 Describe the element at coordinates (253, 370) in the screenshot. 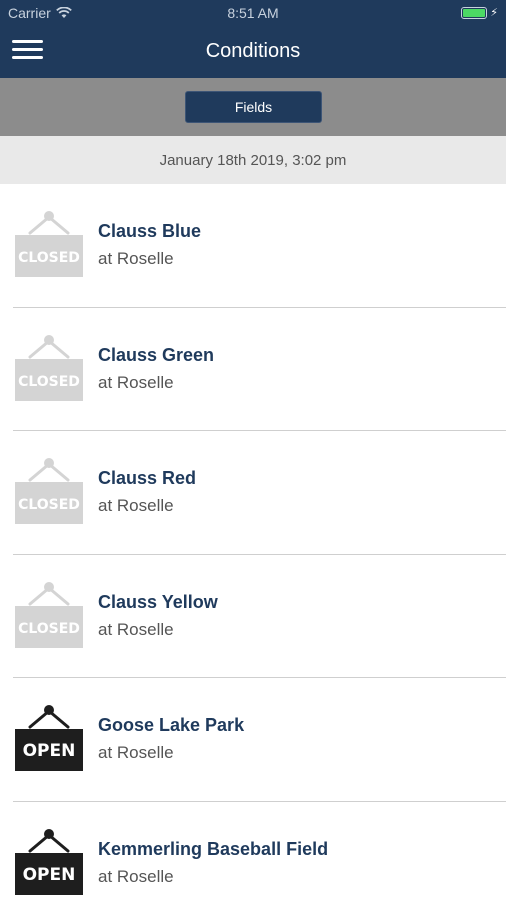

I see `field-row: CLOSED Clauss Green at Roselle` at that location.